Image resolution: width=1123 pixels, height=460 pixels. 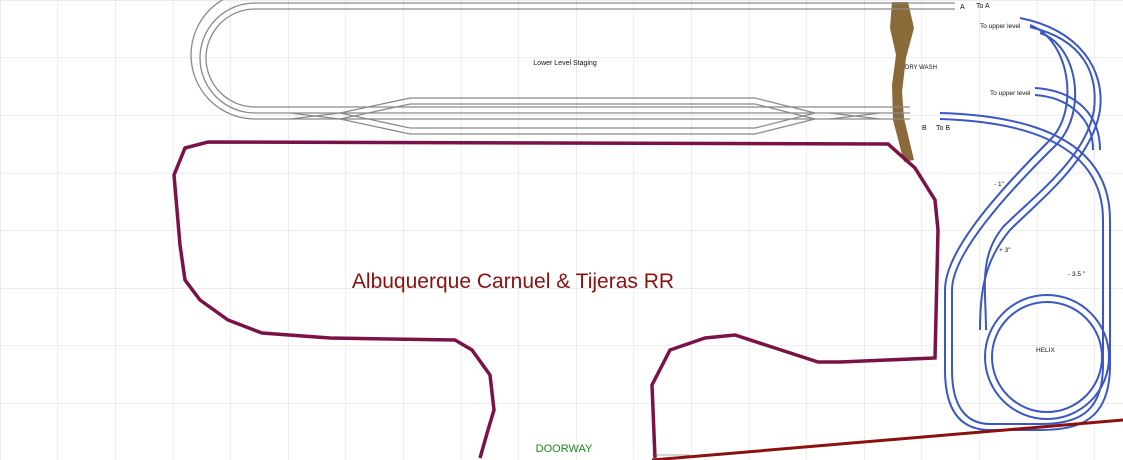 I want to click on to-a-label: To A, so click(x=983, y=6).